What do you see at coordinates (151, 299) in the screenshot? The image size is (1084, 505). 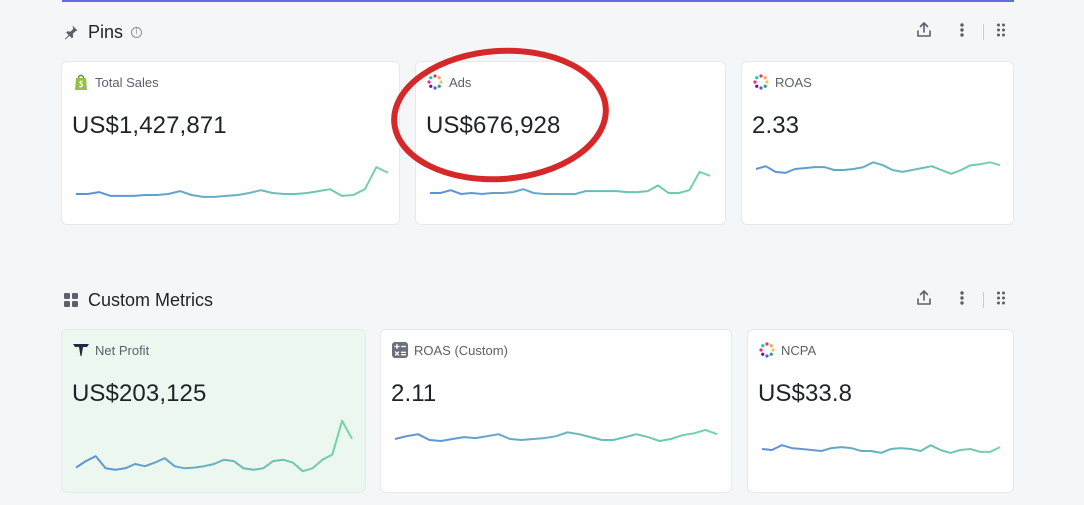 I see `custom-metrics-title: Custom Metrics` at bounding box center [151, 299].